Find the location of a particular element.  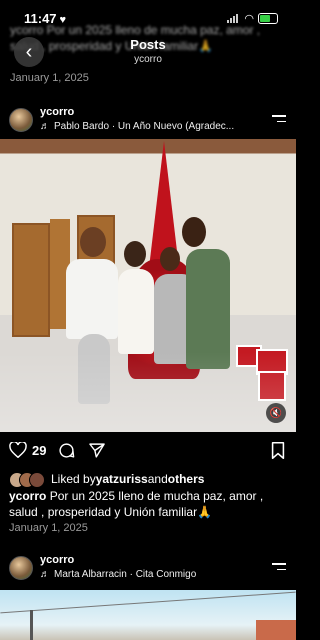

previous-post-date: January 1, 2025 is located at coordinates (49, 78).